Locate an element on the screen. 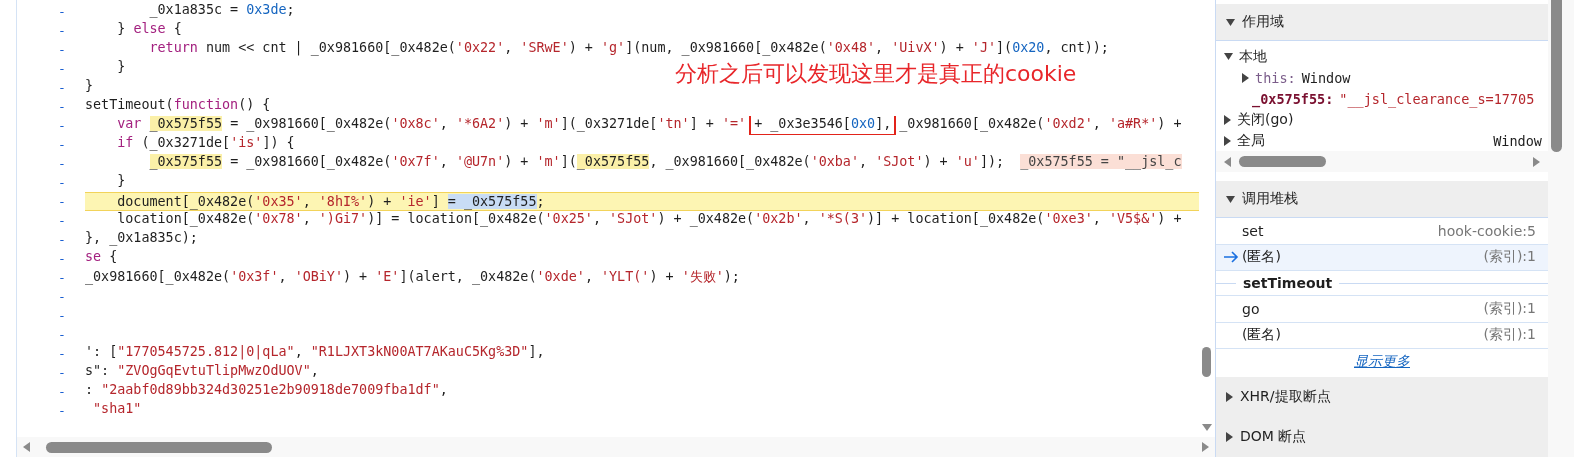 This screenshot has width=1574, height=457. section-header: XHR/提取断点 is located at coordinates (1382, 397).